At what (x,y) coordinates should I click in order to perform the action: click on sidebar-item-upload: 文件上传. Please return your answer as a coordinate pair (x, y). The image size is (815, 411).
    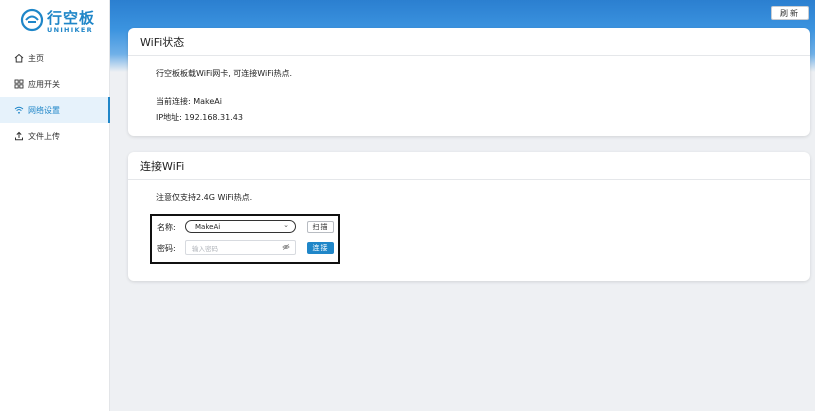
    Looking at the image, I should click on (55, 136).